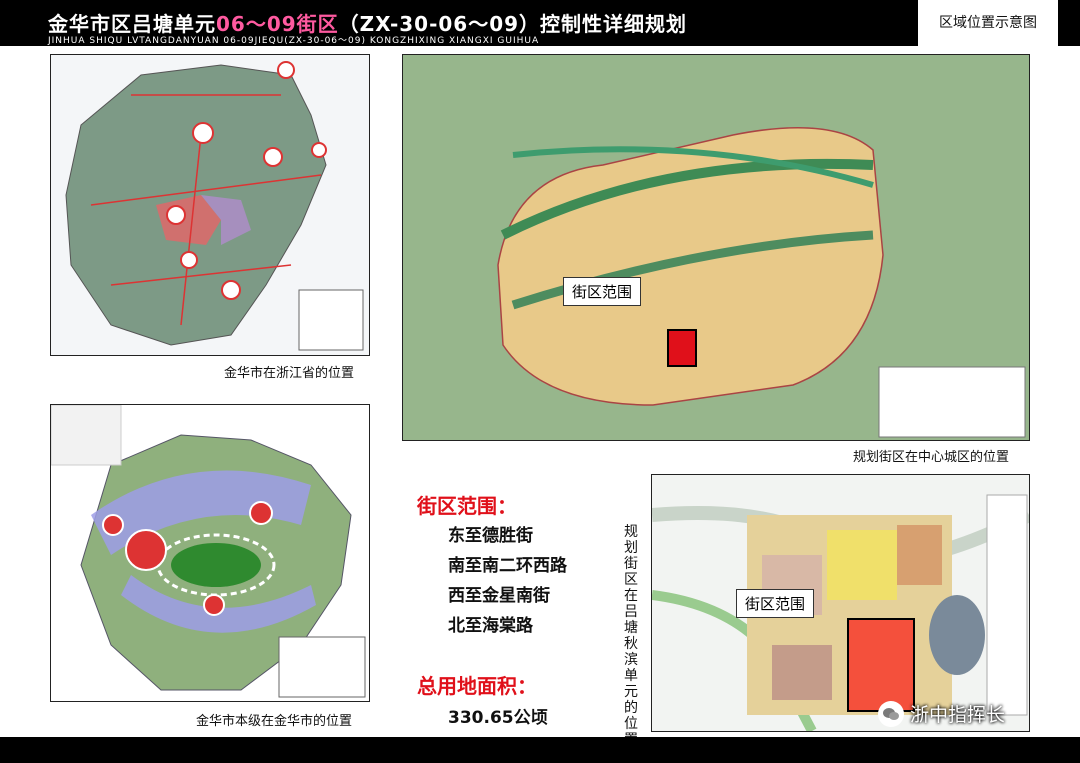  What do you see at coordinates (490, 626) in the screenshot?
I see `boundary-north: 北至海棠路` at bounding box center [490, 626].